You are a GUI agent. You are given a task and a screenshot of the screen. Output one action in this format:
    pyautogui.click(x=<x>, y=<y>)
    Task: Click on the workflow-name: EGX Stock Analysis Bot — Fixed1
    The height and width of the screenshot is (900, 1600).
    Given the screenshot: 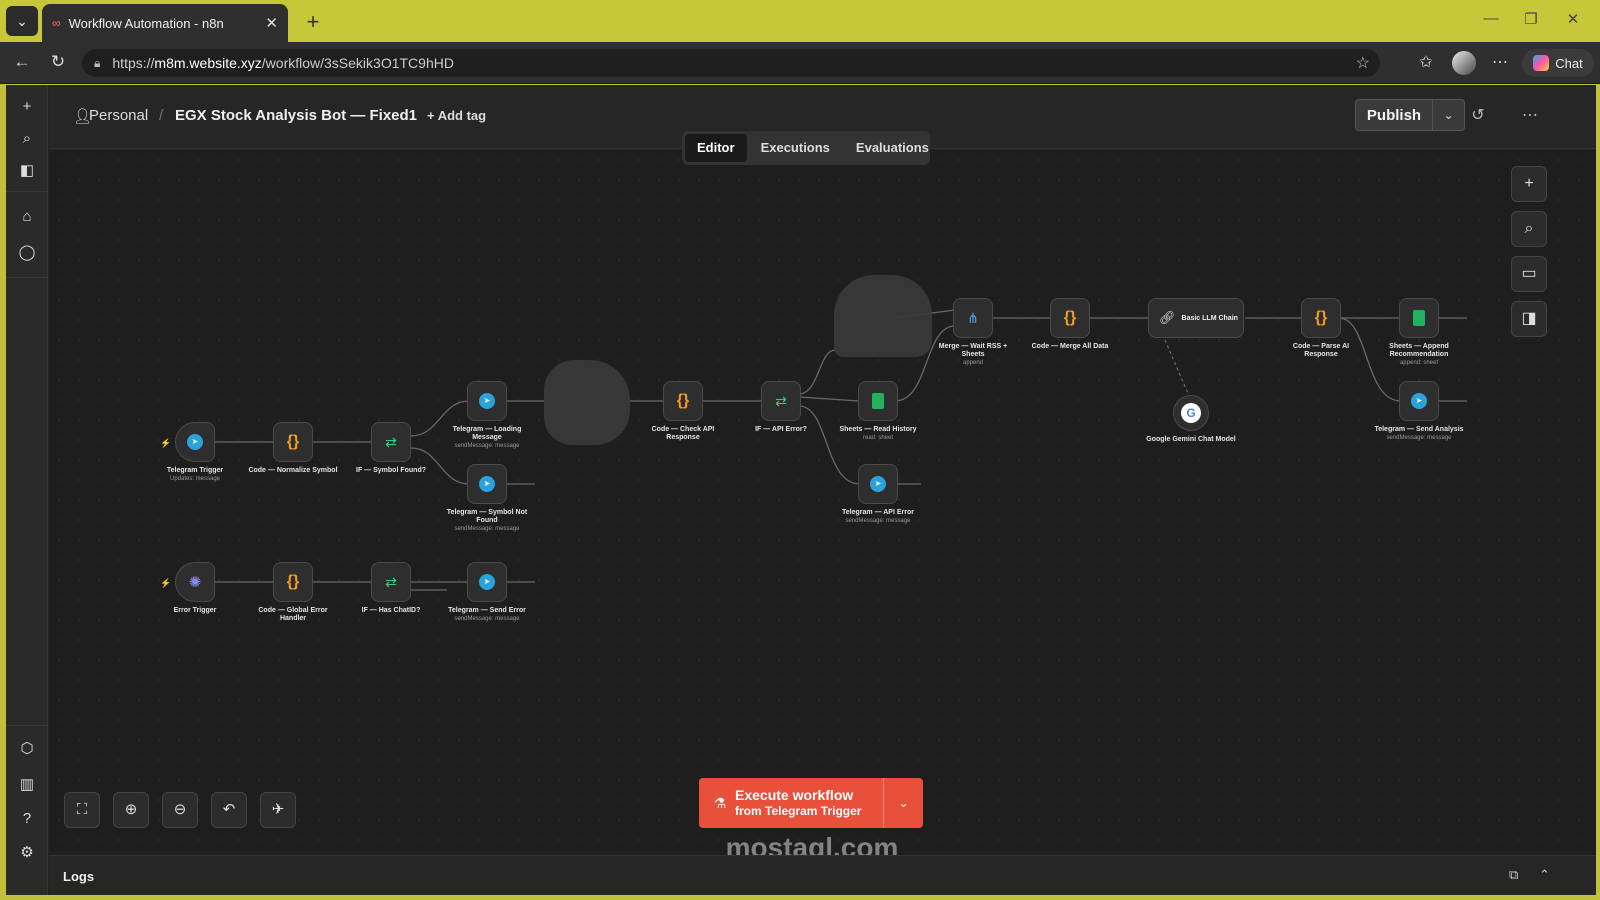 What is the action you would take?
    pyautogui.click(x=296, y=115)
    